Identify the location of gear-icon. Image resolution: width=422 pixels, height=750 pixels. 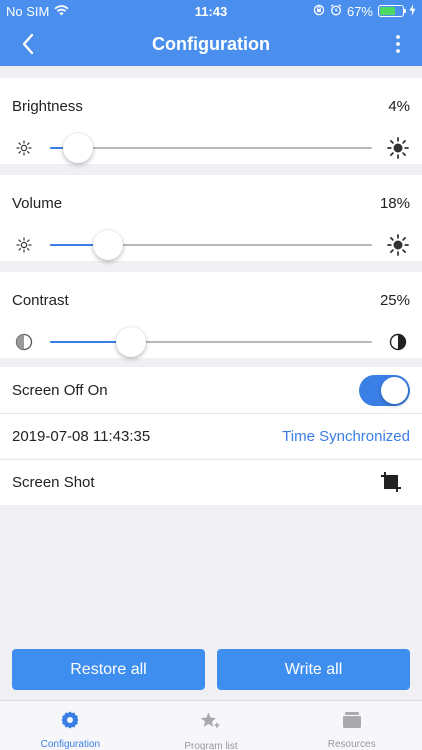
(70, 720).